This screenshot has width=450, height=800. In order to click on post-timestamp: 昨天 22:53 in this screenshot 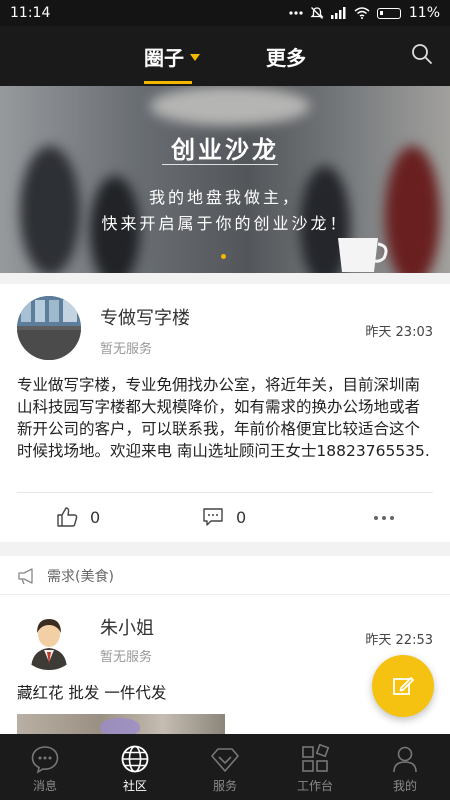, I will do `click(399, 640)`.